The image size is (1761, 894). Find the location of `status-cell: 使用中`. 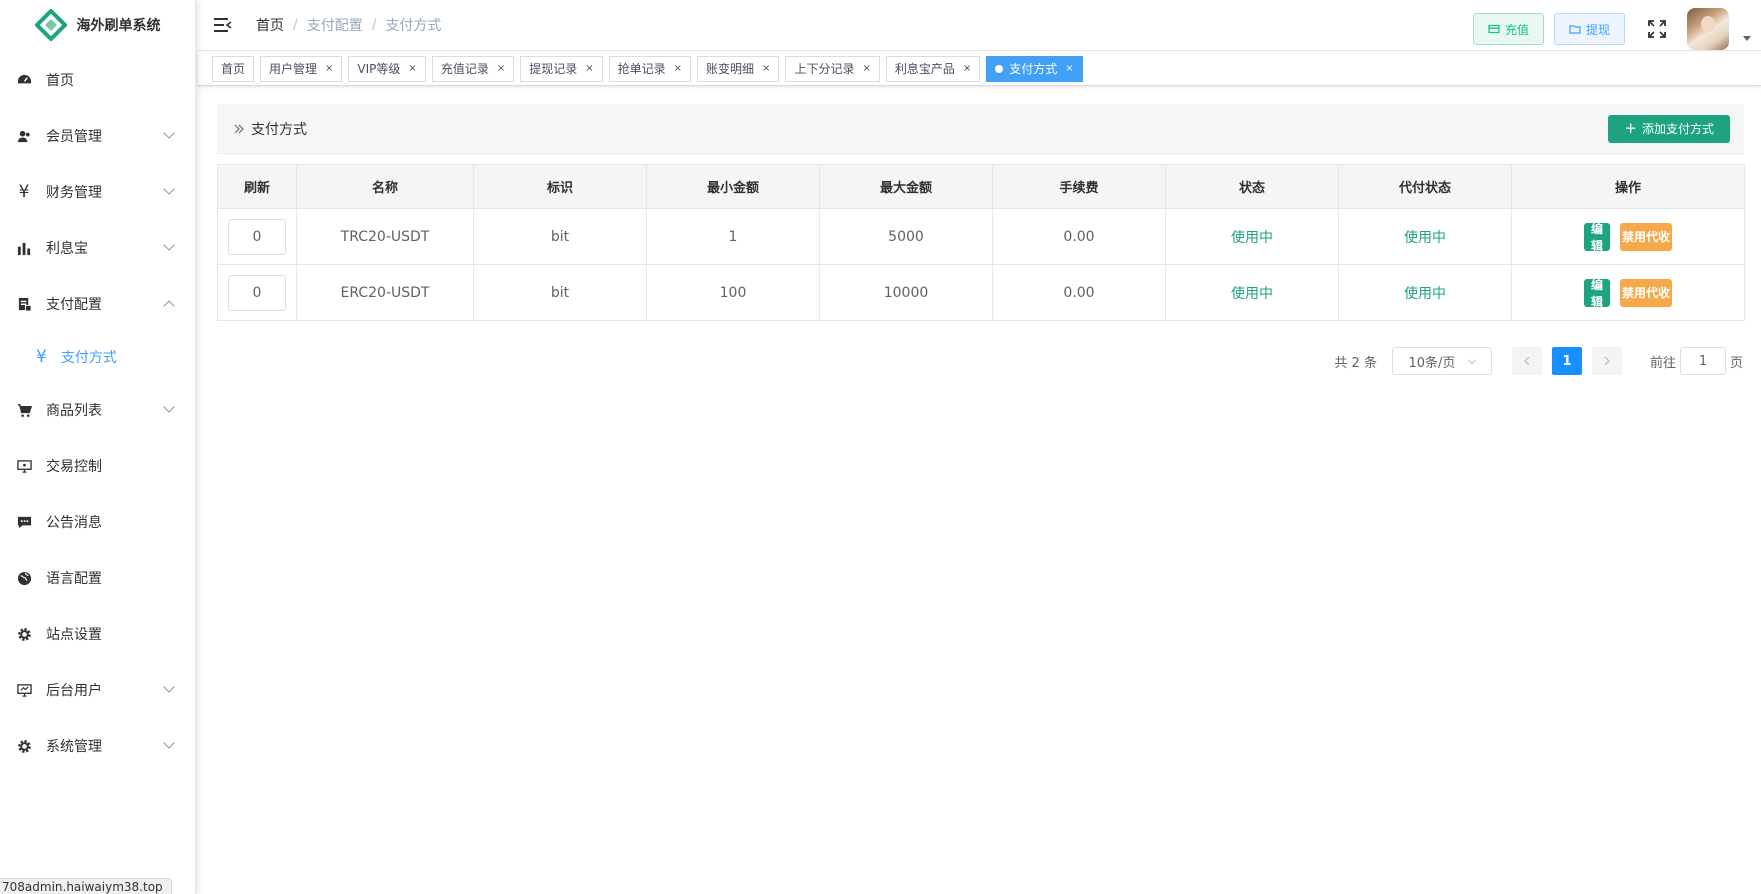

status-cell: 使用中 is located at coordinates (1252, 292).